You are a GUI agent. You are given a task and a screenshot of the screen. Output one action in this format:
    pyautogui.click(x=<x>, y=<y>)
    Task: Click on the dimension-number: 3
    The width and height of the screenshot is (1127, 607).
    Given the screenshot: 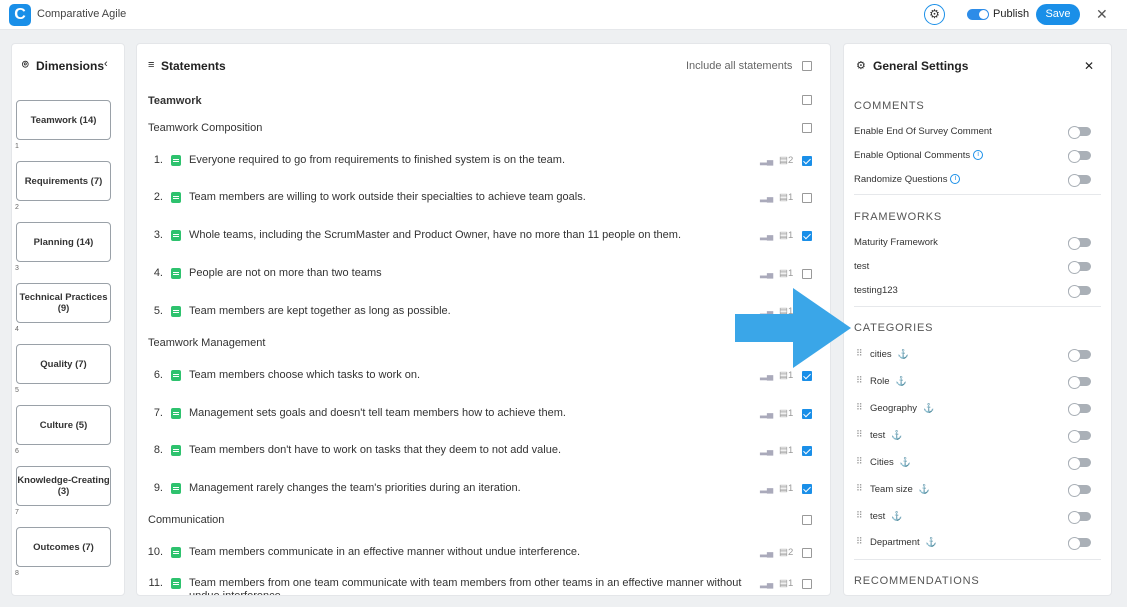 What is the action you would take?
    pyautogui.click(x=17, y=268)
    